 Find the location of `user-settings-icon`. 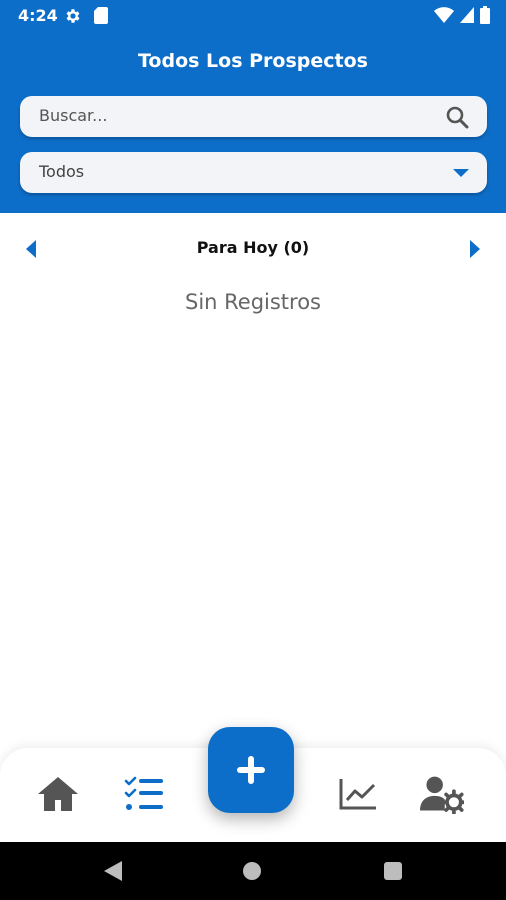

user-settings-icon is located at coordinates (442, 795).